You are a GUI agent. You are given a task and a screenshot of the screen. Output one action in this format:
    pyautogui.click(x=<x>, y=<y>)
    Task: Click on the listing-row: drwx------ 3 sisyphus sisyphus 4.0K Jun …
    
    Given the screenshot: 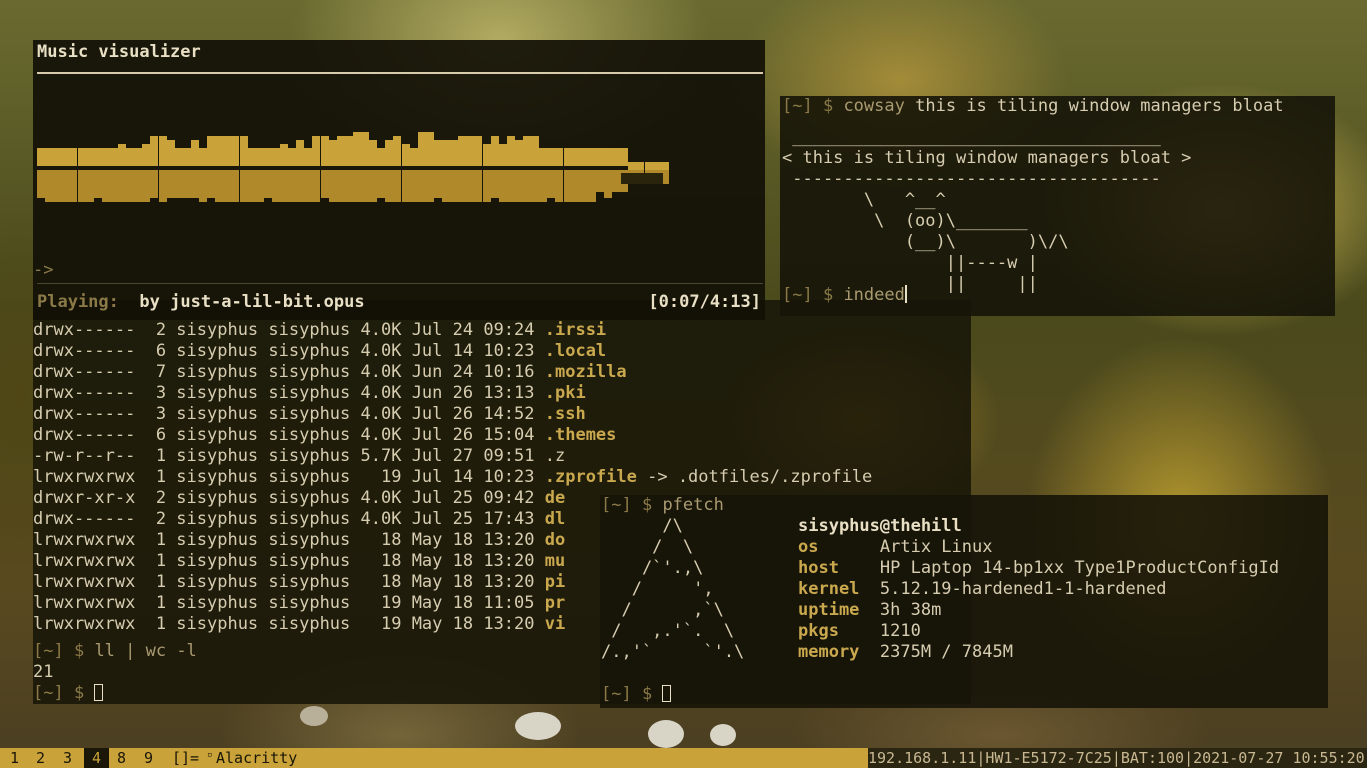 What is the action you would take?
    pyautogui.click(x=309, y=393)
    